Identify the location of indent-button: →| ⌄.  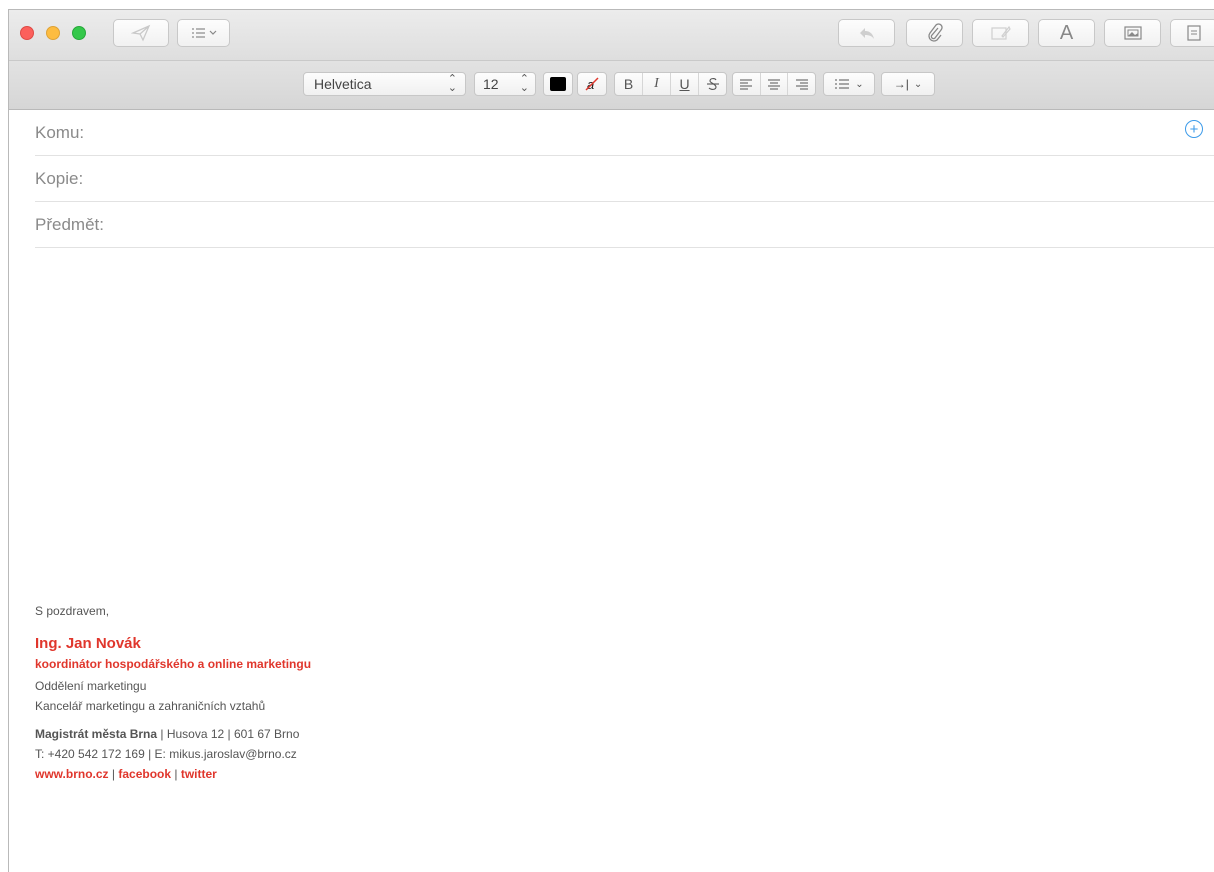
(908, 84).